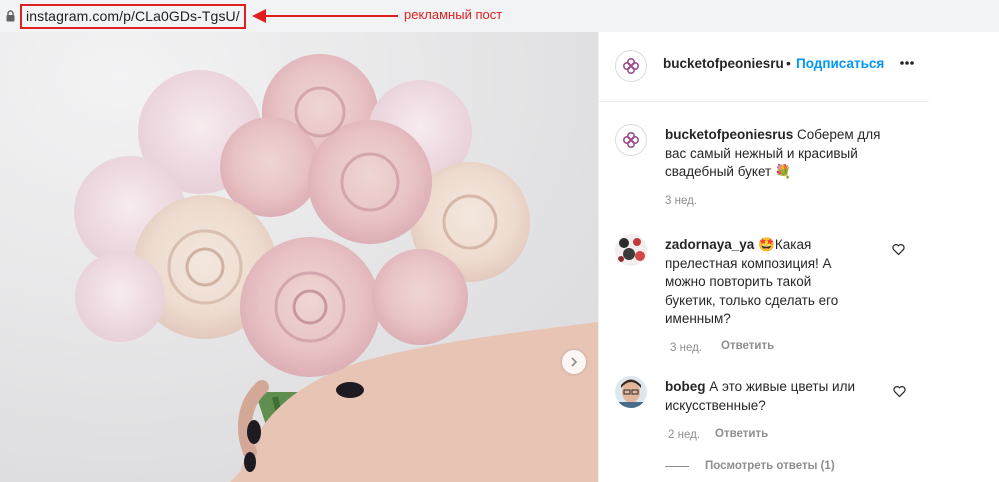 This screenshot has height=482, width=999. What do you see at coordinates (686, 348) in the screenshot?
I see `comment-time: 3 нед.` at bounding box center [686, 348].